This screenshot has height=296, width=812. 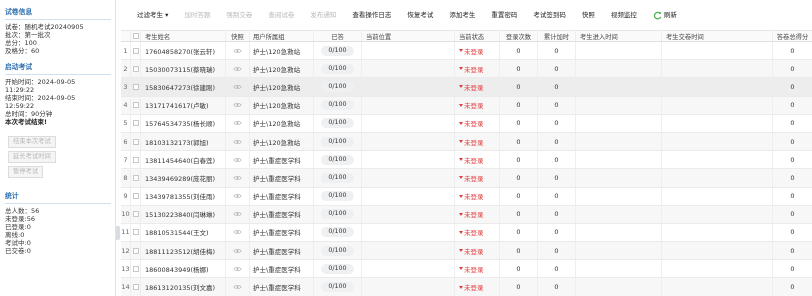 What do you see at coordinates (477, 36) in the screenshot?
I see `header-status: 当前状态` at bounding box center [477, 36].